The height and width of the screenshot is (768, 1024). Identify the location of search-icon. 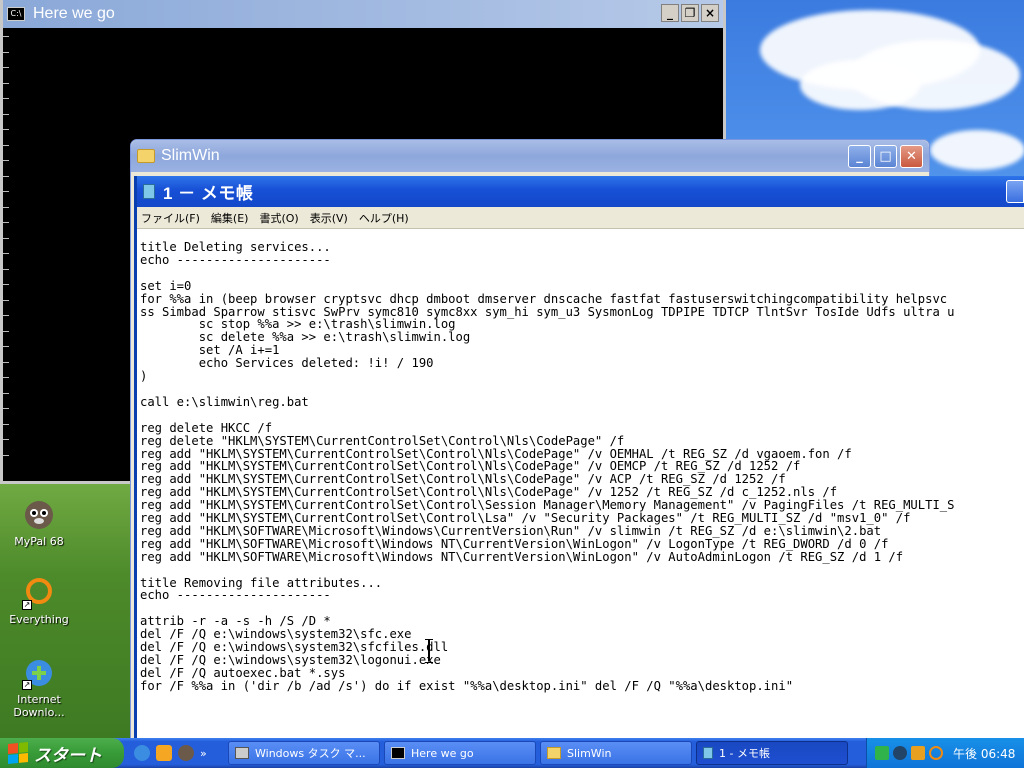
(936, 753).